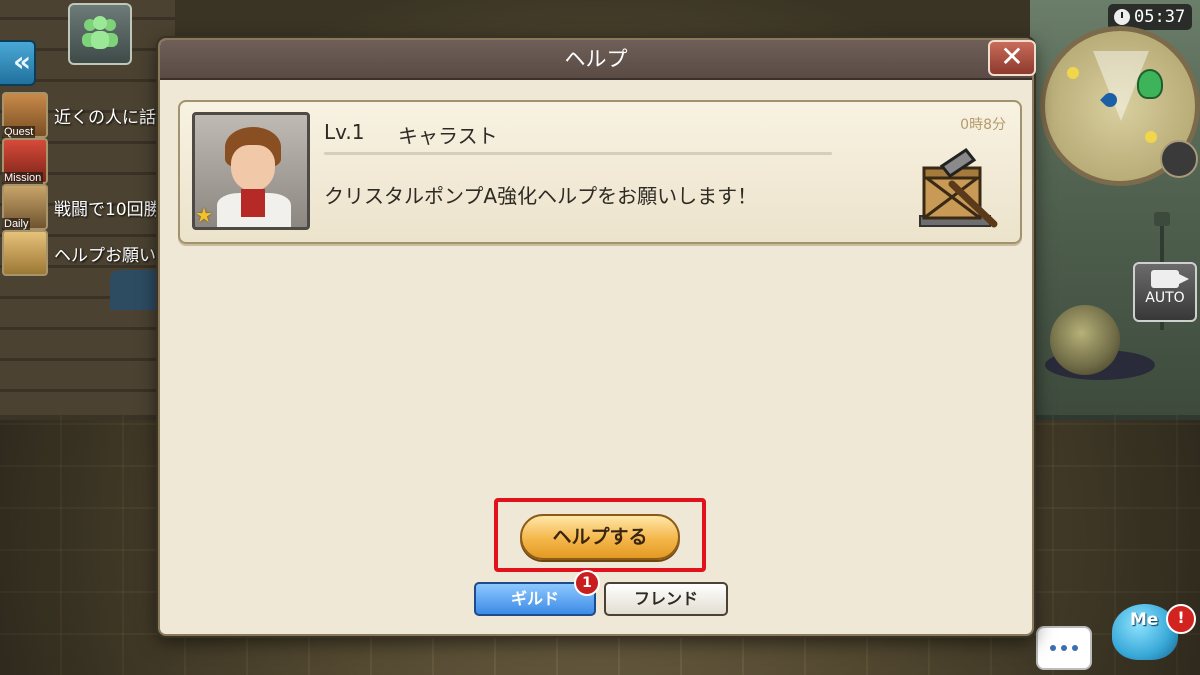 The width and height of the screenshot is (1200, 675). What do you see at coordinates (541, 196) in the screenshot?
I see `request-message: クリスタルポンプA強化ヘルプをお願いします！` at bounding box center [541, 196].